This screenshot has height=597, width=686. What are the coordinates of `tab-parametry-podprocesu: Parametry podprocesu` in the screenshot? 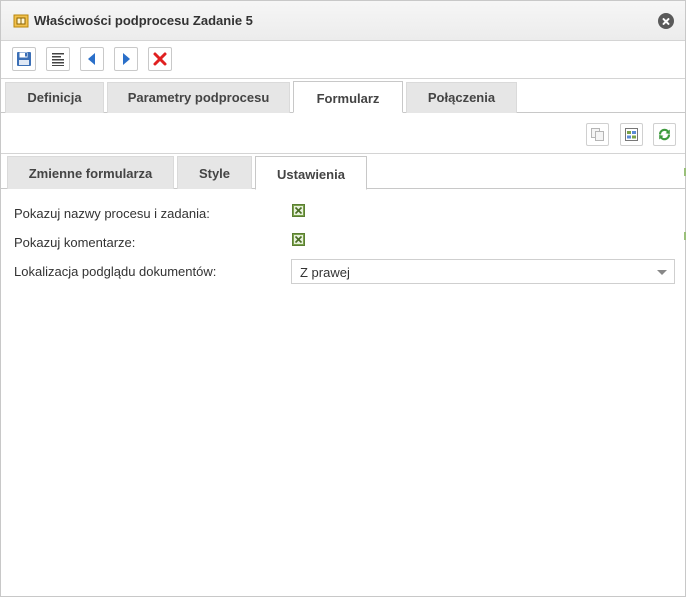 It's located at (198, 97).